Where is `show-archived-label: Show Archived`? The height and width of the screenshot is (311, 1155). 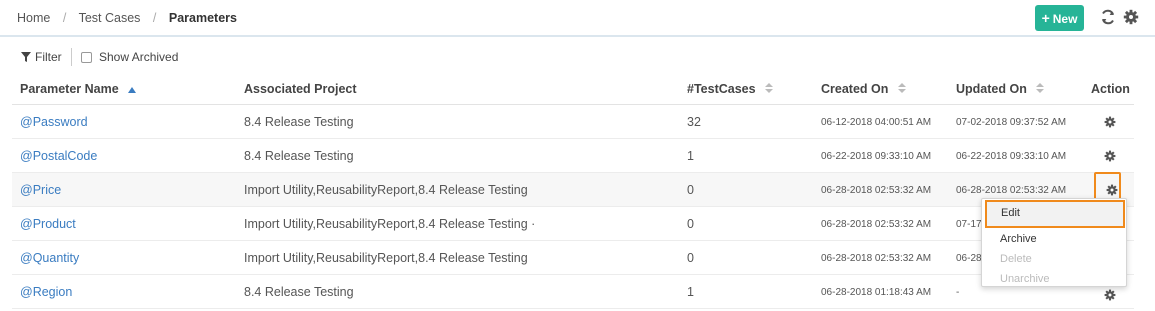
show-archived-label: Show Archived is located at coordinates (138, 57).